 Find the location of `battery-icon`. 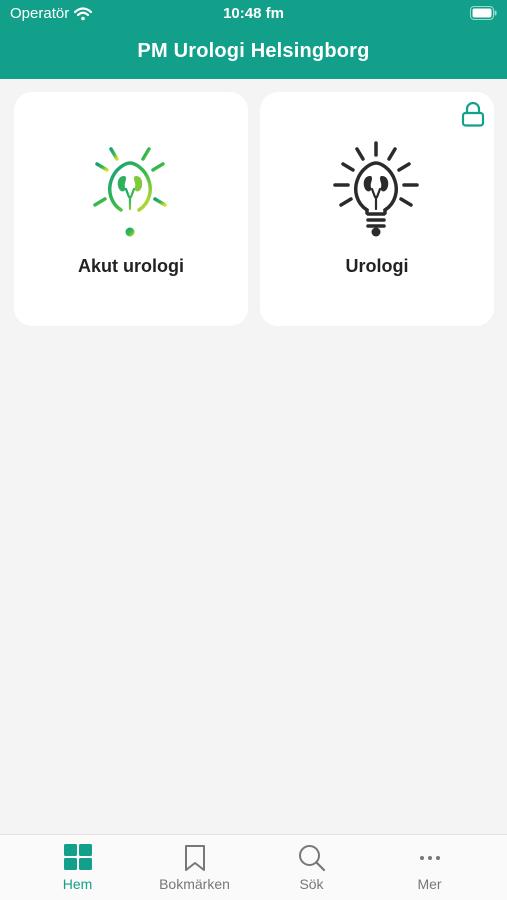

battery-icon is located at coordinates (483, 13).